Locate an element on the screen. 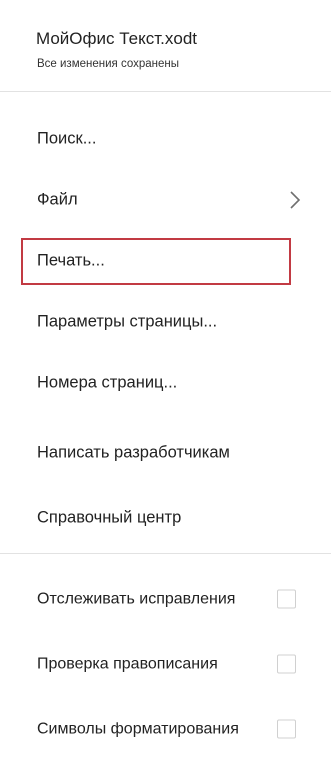 The image size is (331, 760). menu-item-file: Файл is located at coordinates (165, 200).